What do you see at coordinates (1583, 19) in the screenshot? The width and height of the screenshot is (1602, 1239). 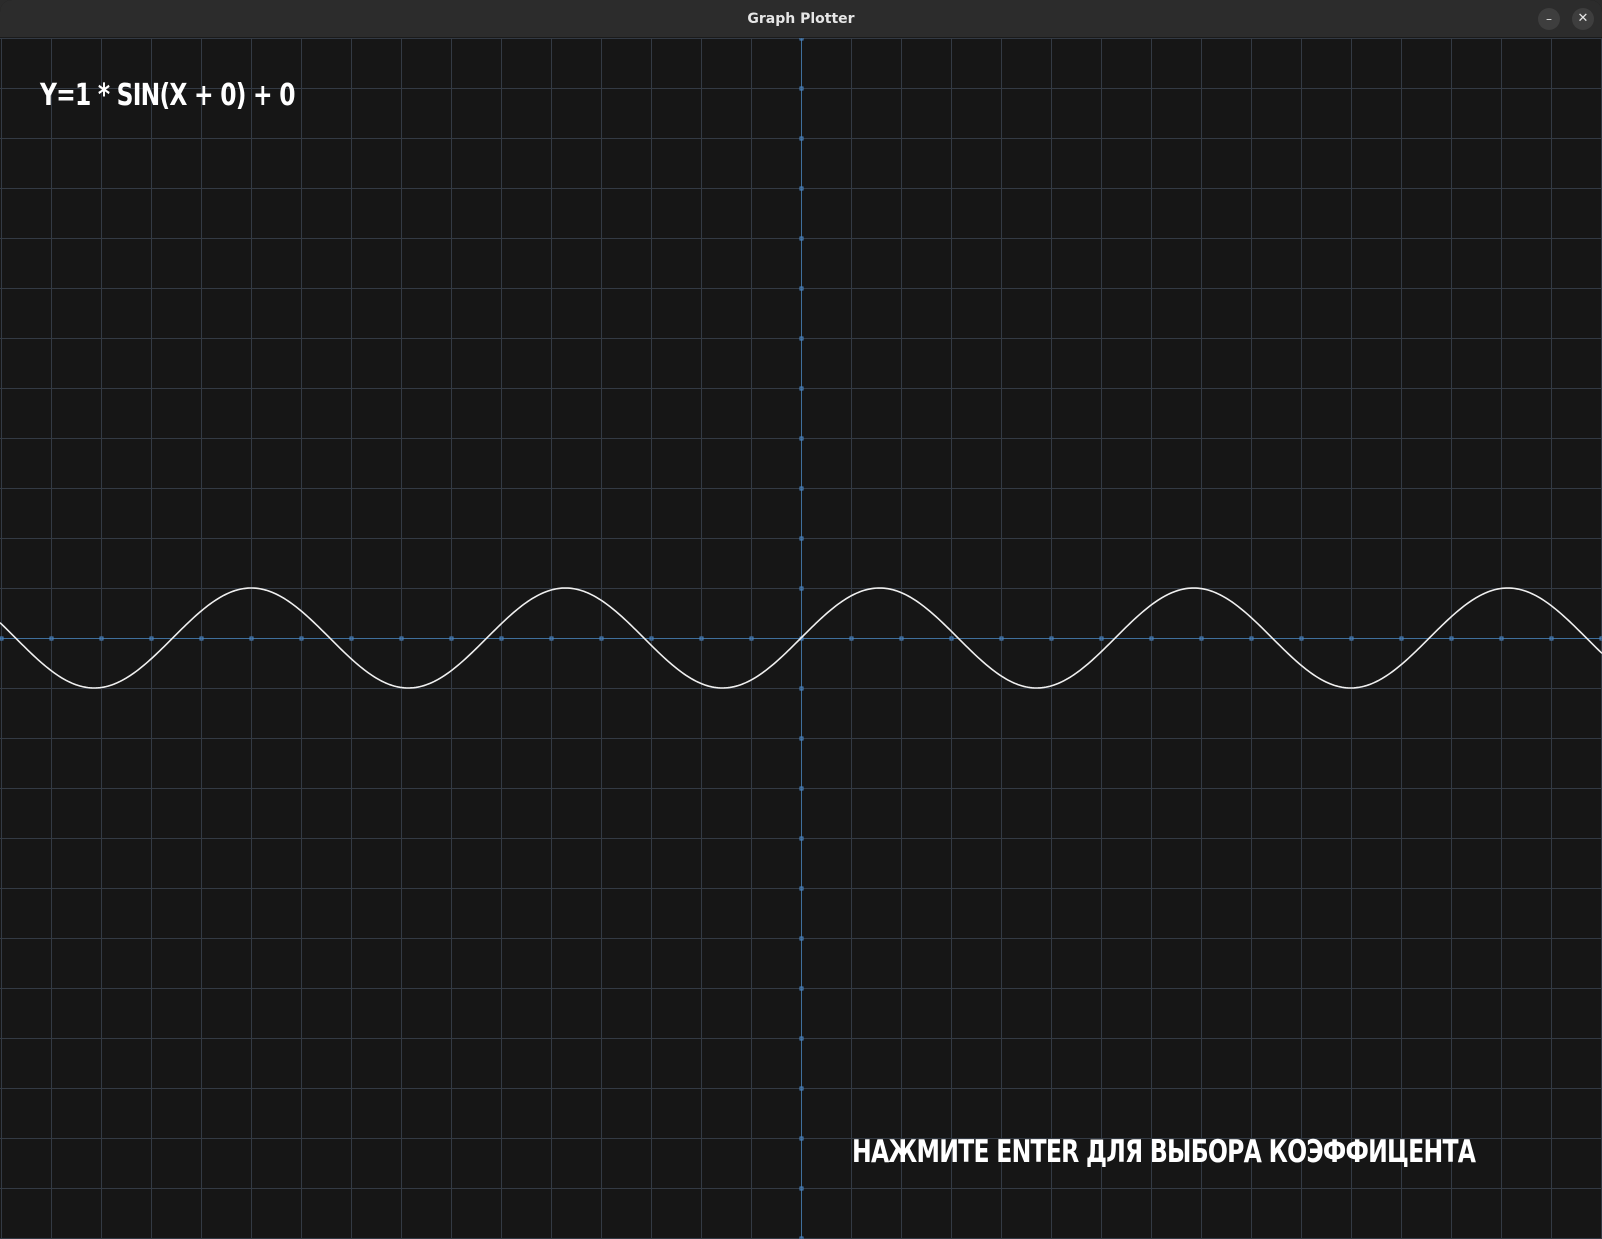 I see `close-button: ✕` at bounding box center [1583, 19].